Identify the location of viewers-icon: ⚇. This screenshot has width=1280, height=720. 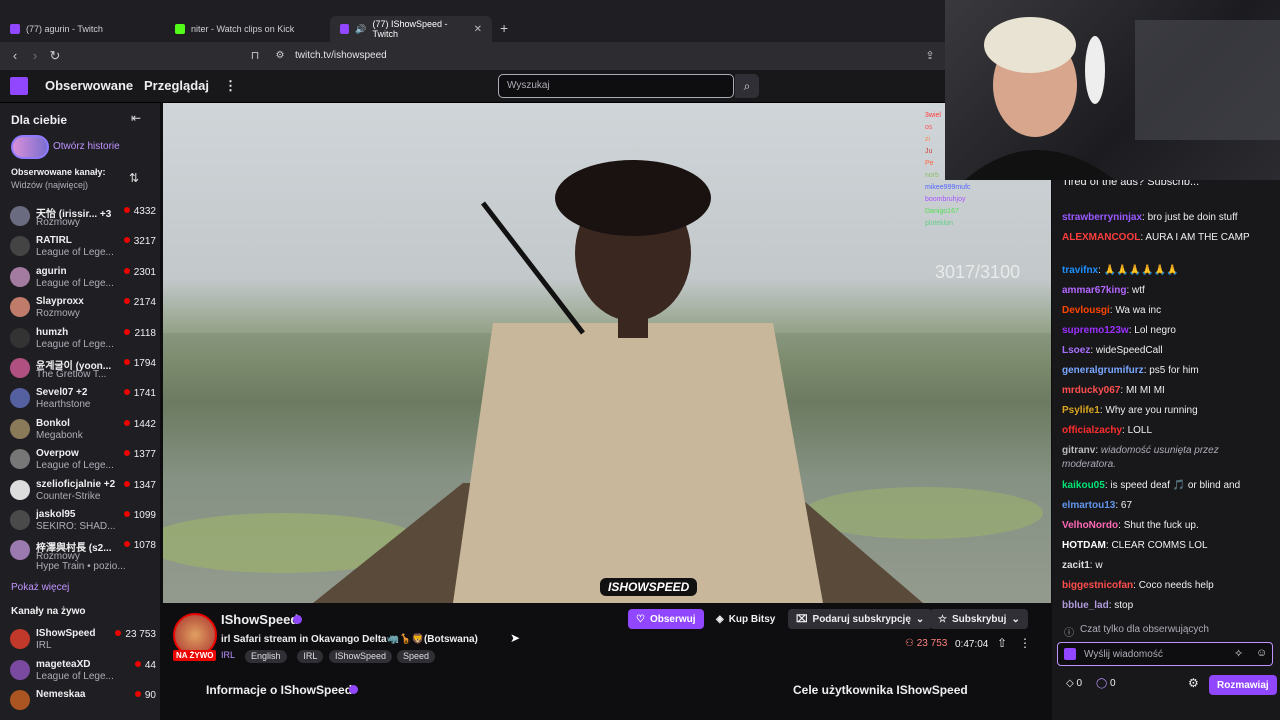
(909, 643).